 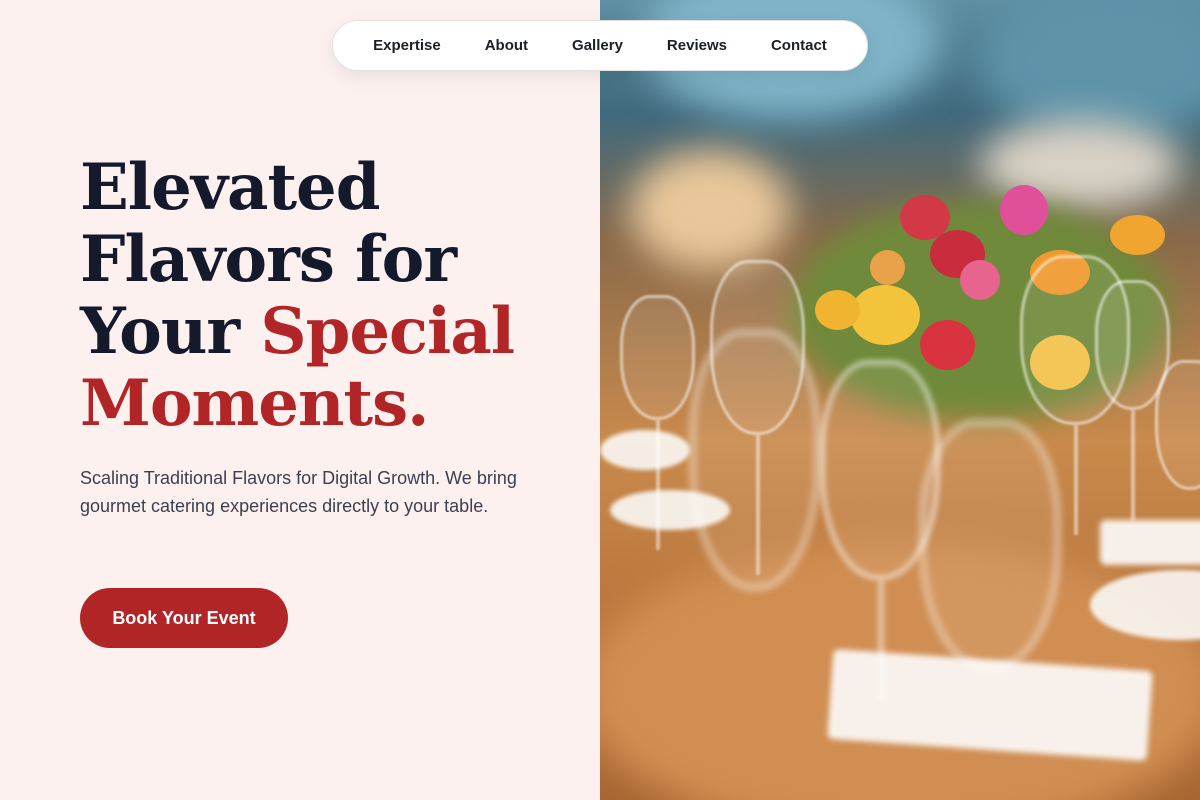 What do you see at coordinates (1150, 542) in the screenshot?
I see `napkin` at bounding box center [1150, 542].